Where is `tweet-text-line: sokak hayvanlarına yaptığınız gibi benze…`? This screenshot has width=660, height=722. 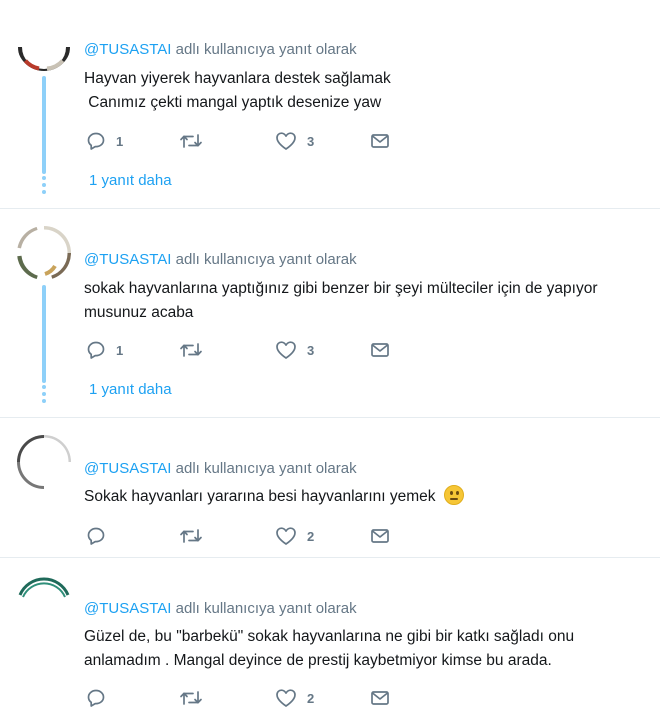
tweet-text-line: sokak hayvanlarına yaptığınız gibi benze… is located at coordinates (341, 288).